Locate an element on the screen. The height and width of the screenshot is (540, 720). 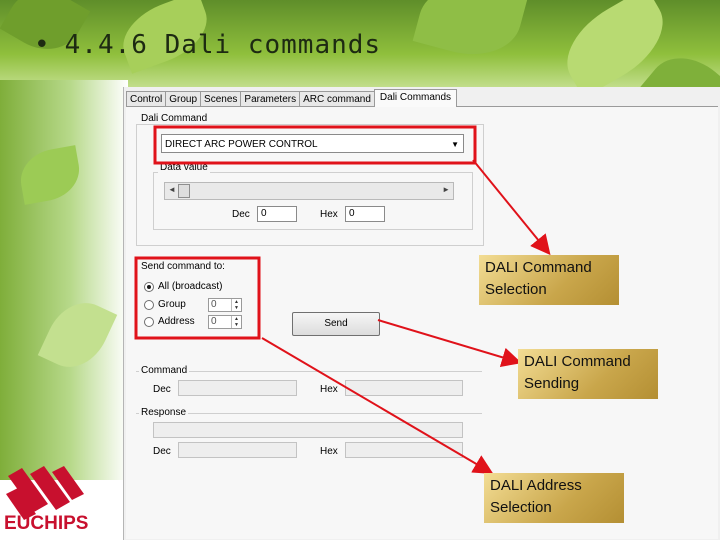
callout-address-selection: DALI Address Selection is located at coordinates (554, 498).